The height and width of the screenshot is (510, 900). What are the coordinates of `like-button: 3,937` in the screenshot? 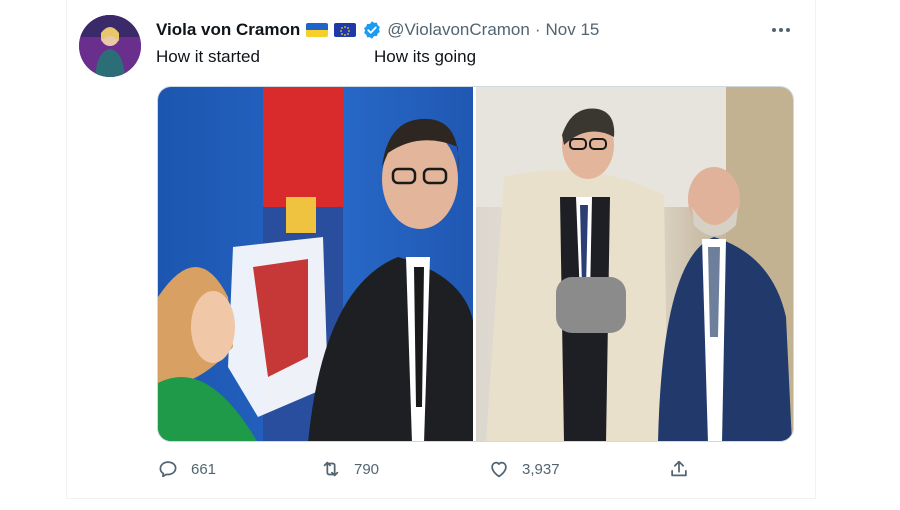 It's located at (524, 469).